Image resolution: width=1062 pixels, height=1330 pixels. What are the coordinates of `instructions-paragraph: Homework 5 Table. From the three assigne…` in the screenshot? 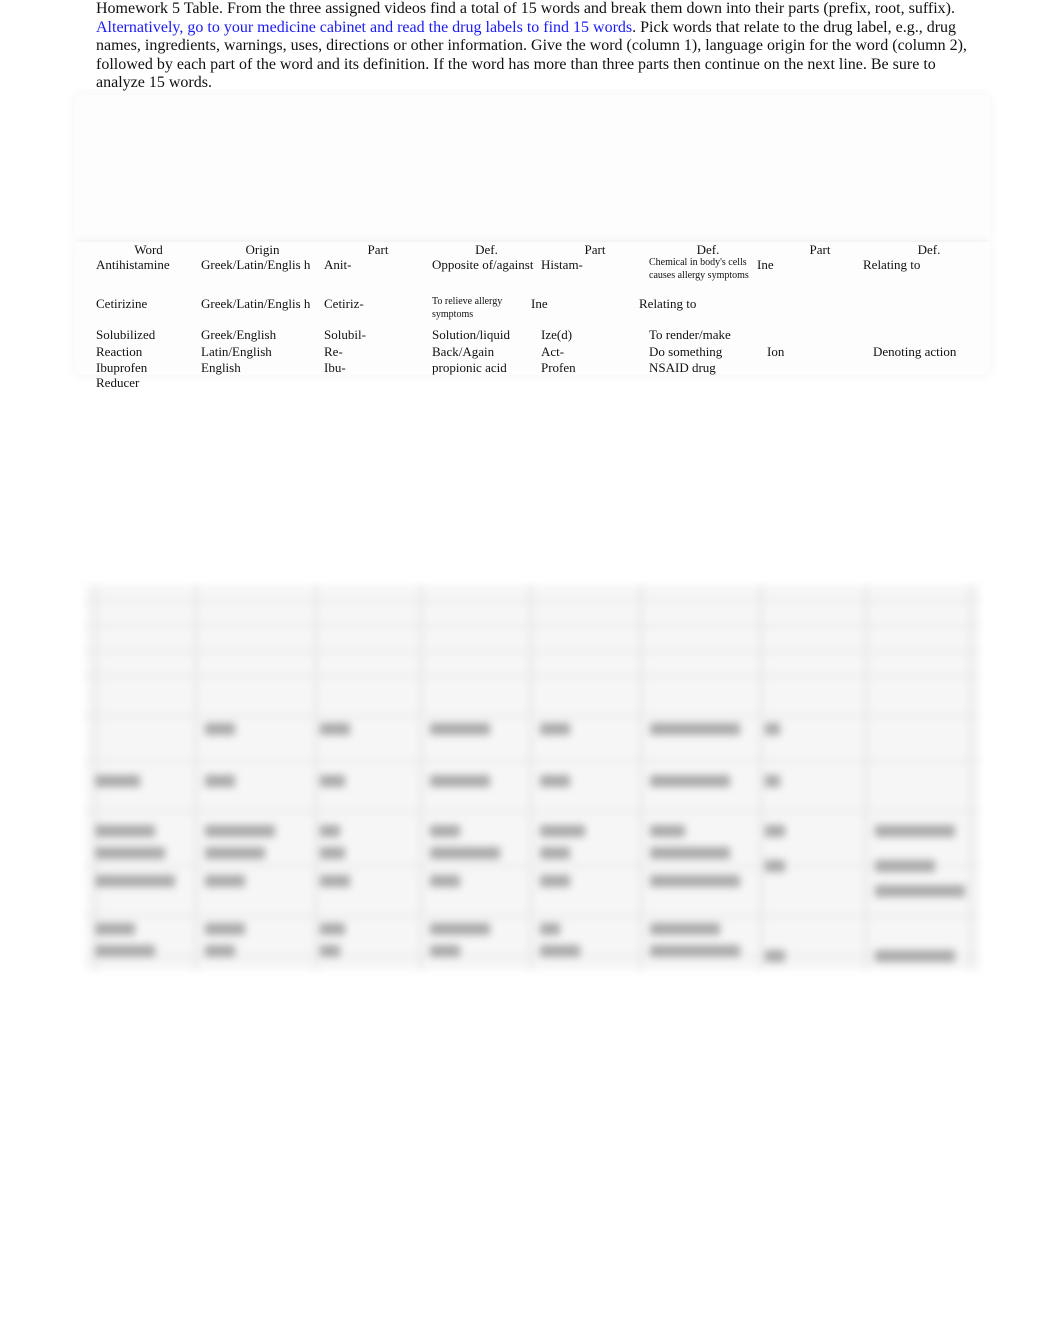 It's located at (536, 46).